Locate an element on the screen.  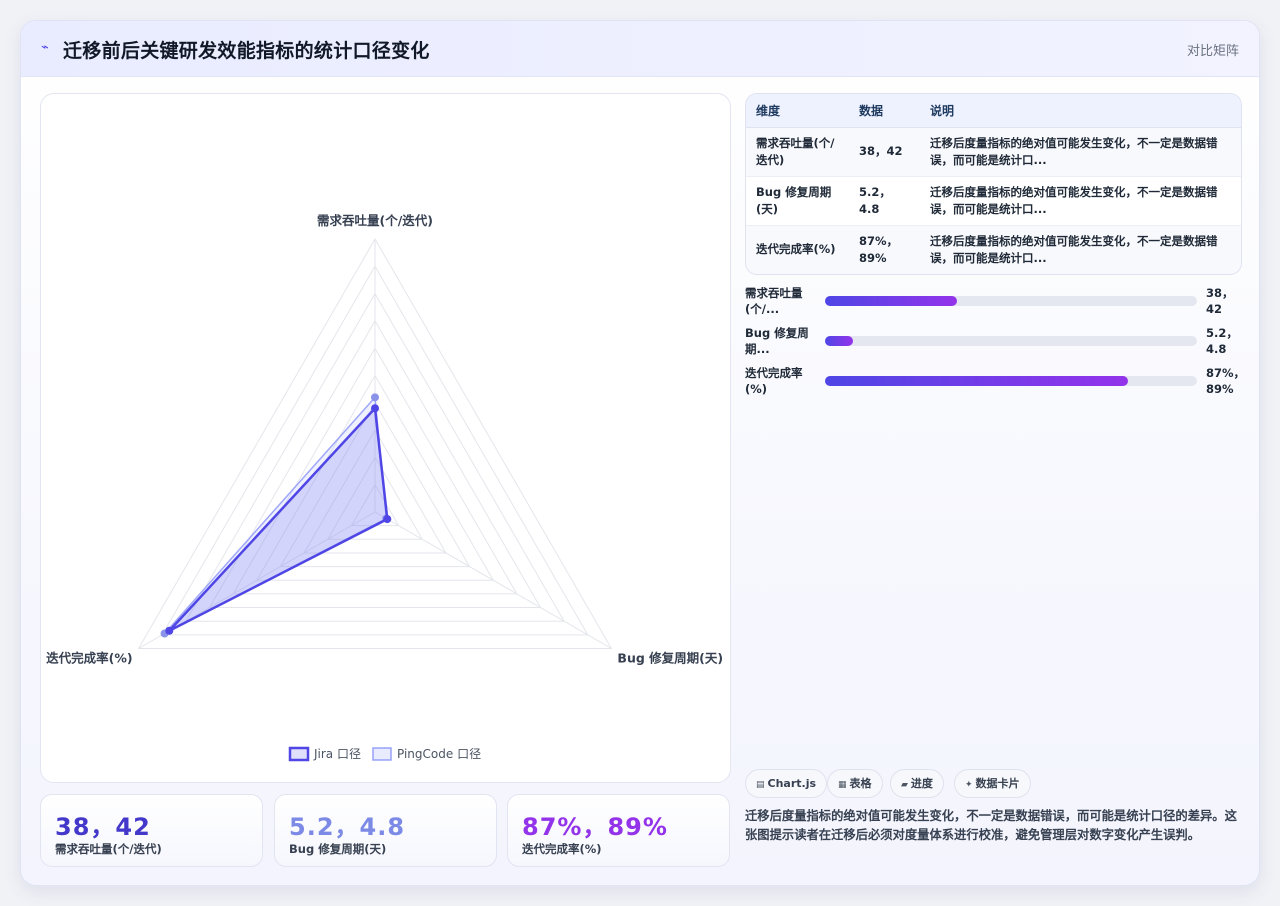
table-cell-dimension: 需求吞吐量(个/迭代) is located at coordinates (797, 152).